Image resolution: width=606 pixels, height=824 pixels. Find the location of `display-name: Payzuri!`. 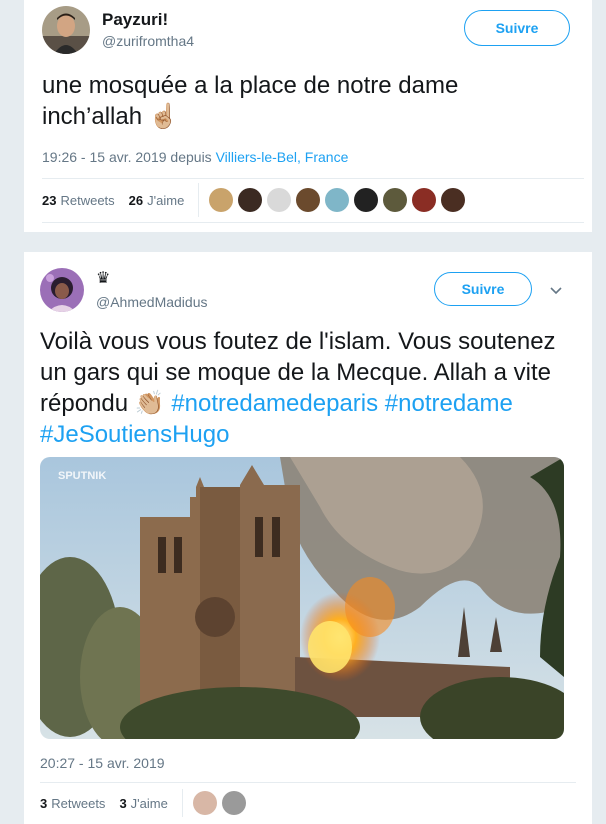

display-name: Payzuri! is located at coordinates (135, 20).